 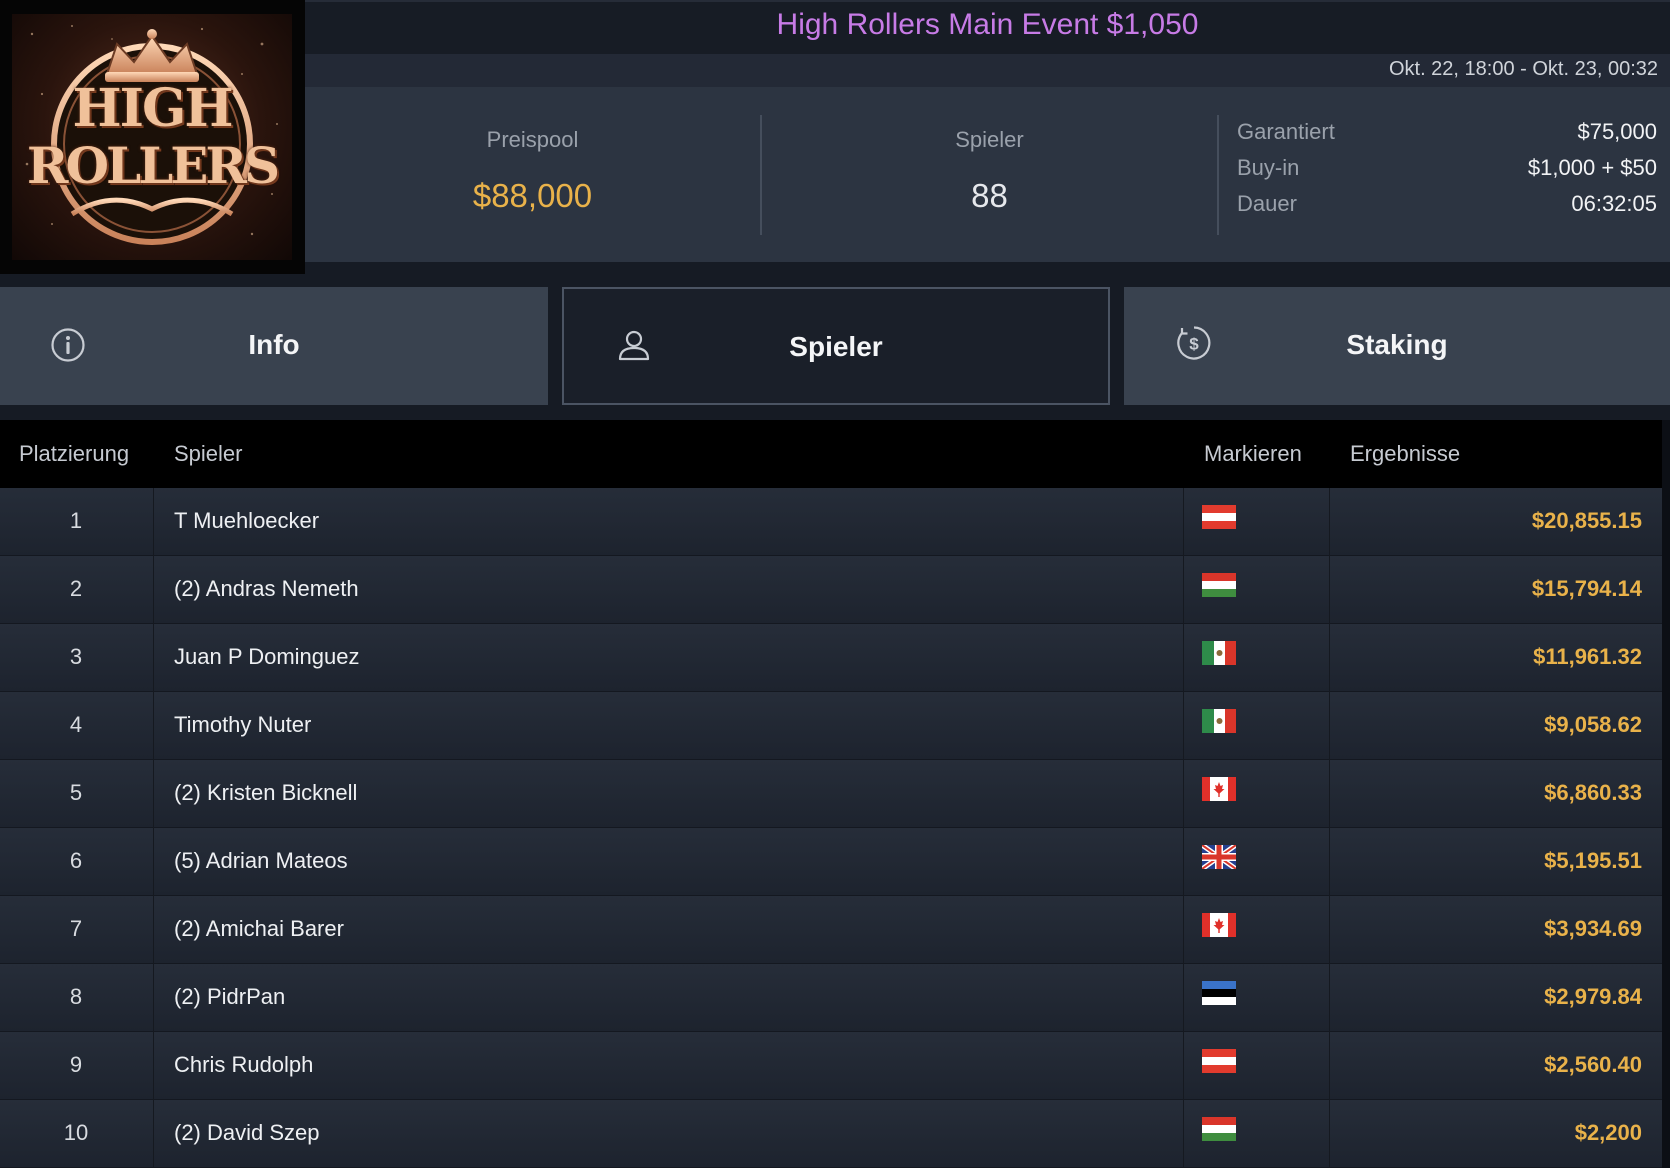 I want to click on prize-pool-value: $88,000, so click(x=532, y=195).